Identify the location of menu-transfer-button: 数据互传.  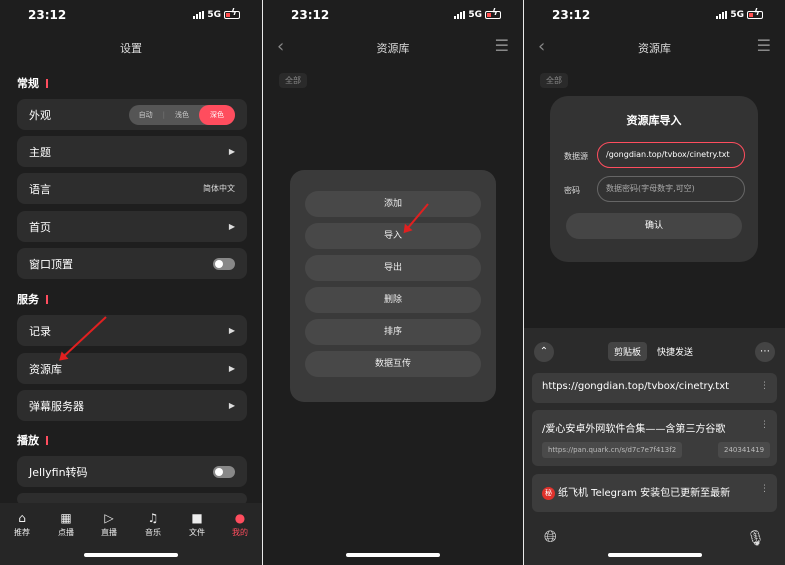
(393, 364).